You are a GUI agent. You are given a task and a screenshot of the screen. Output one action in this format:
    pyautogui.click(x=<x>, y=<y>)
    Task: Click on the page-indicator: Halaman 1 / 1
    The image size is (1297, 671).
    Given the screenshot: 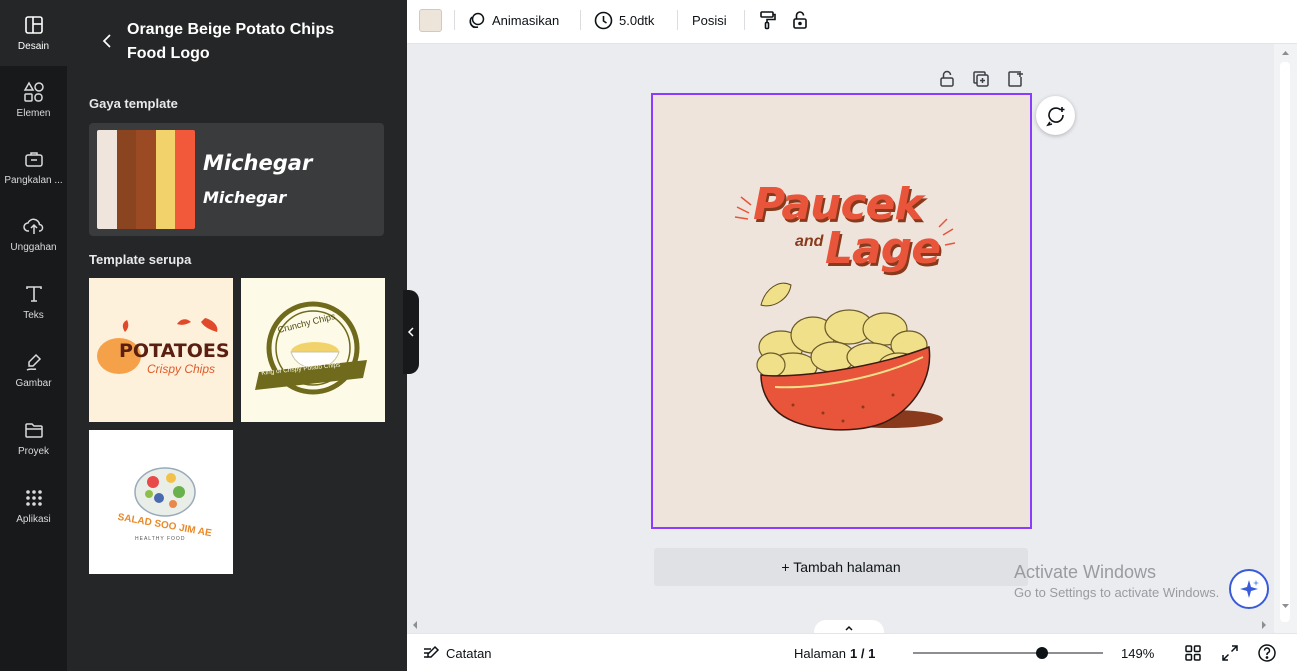 What is the action you would take?
    pyautogui.click(x=834, y=652)
    